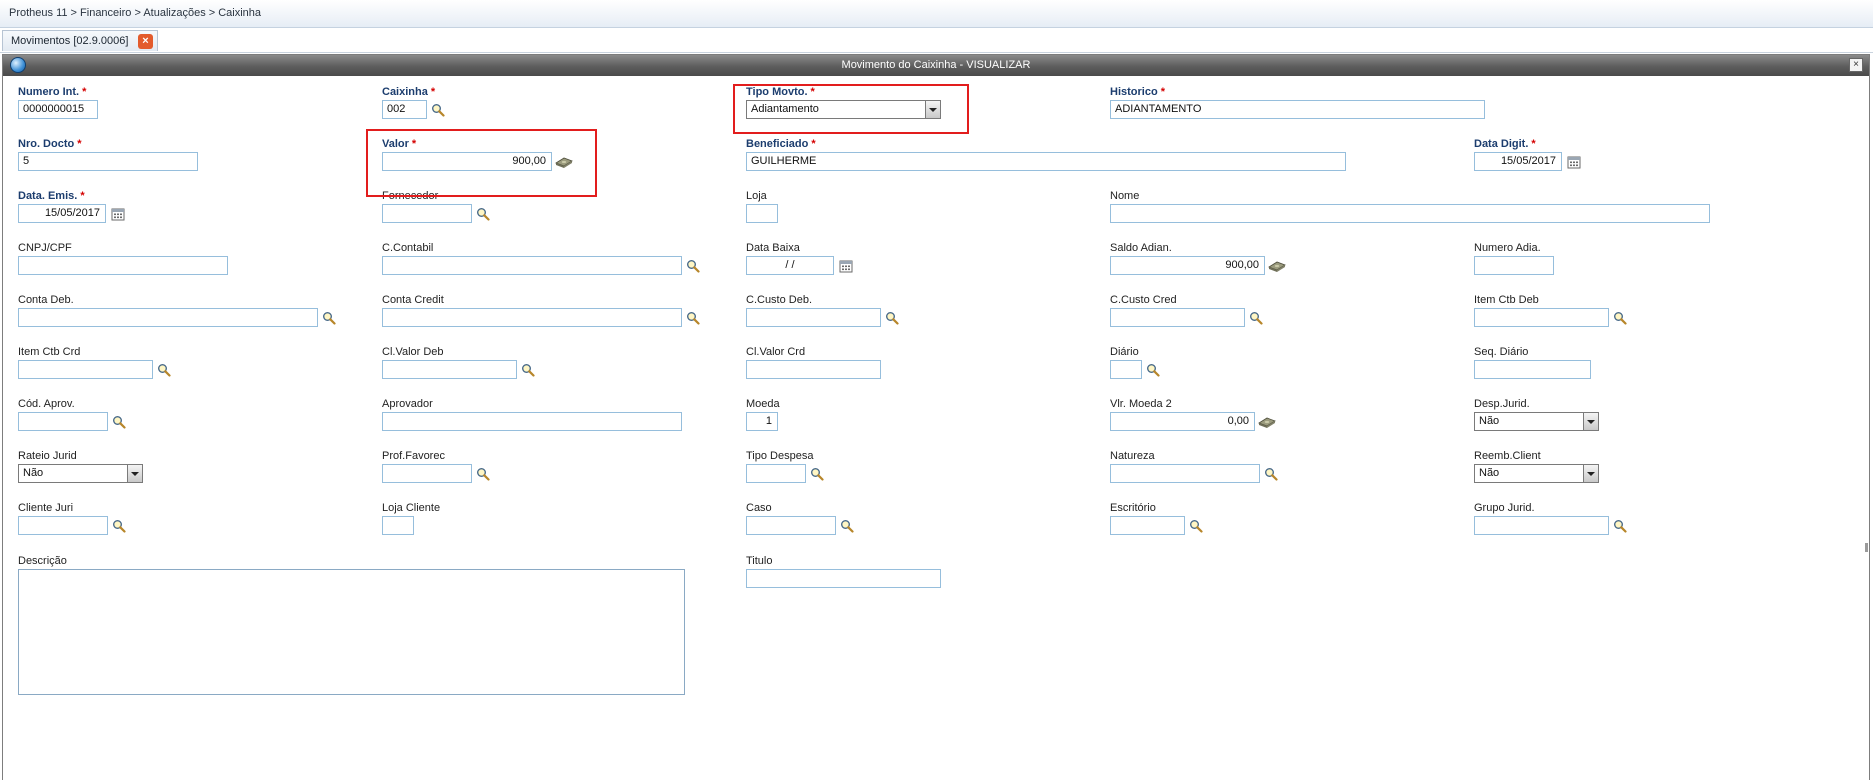  What do you see at coordinates (532, 265) in the screenshot?
I see `c-contabil-input` at bounding box center [532, 265].